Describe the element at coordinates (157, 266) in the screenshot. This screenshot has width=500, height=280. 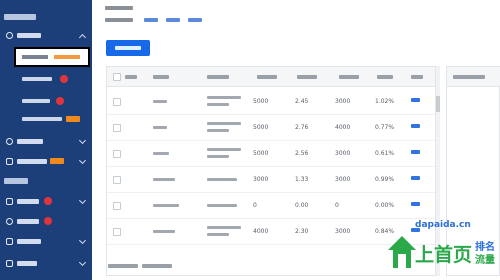
I see `select-all-pages-link` at that location.